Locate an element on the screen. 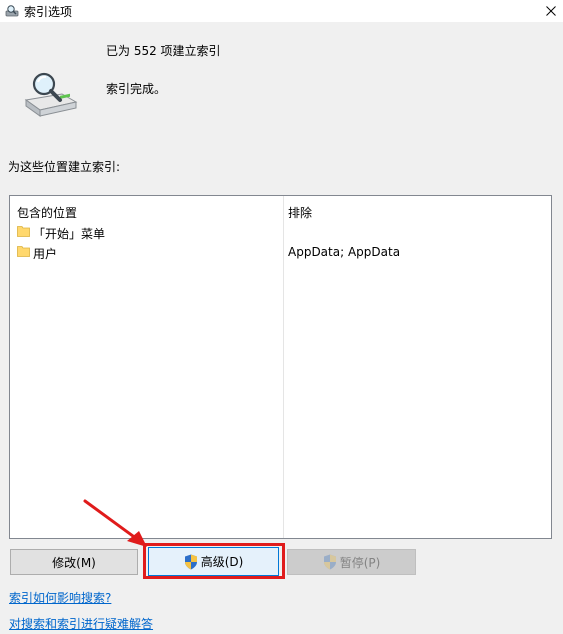  indexing-options-icon is located at coordinates (12, 11).